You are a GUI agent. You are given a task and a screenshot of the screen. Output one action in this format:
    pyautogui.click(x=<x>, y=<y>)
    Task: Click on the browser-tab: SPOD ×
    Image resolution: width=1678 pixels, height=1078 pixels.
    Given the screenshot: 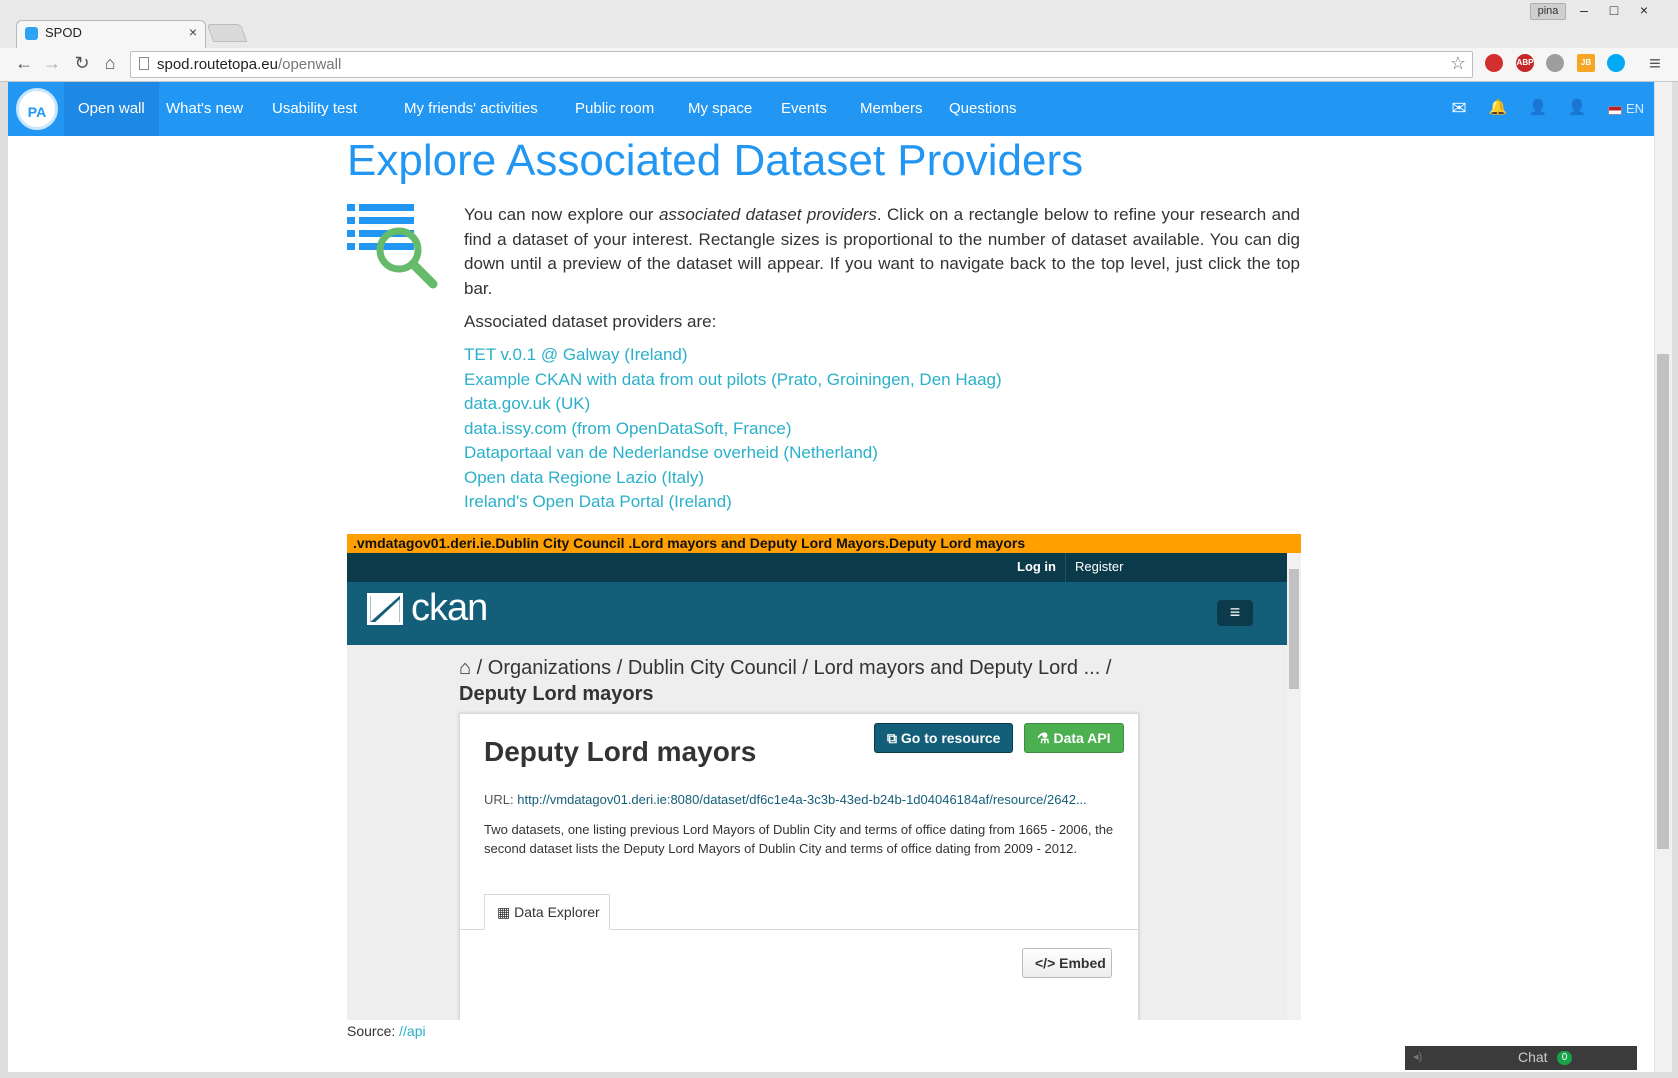 What is the action you would take?
    pyautogui.click(x=111, y=34)
    